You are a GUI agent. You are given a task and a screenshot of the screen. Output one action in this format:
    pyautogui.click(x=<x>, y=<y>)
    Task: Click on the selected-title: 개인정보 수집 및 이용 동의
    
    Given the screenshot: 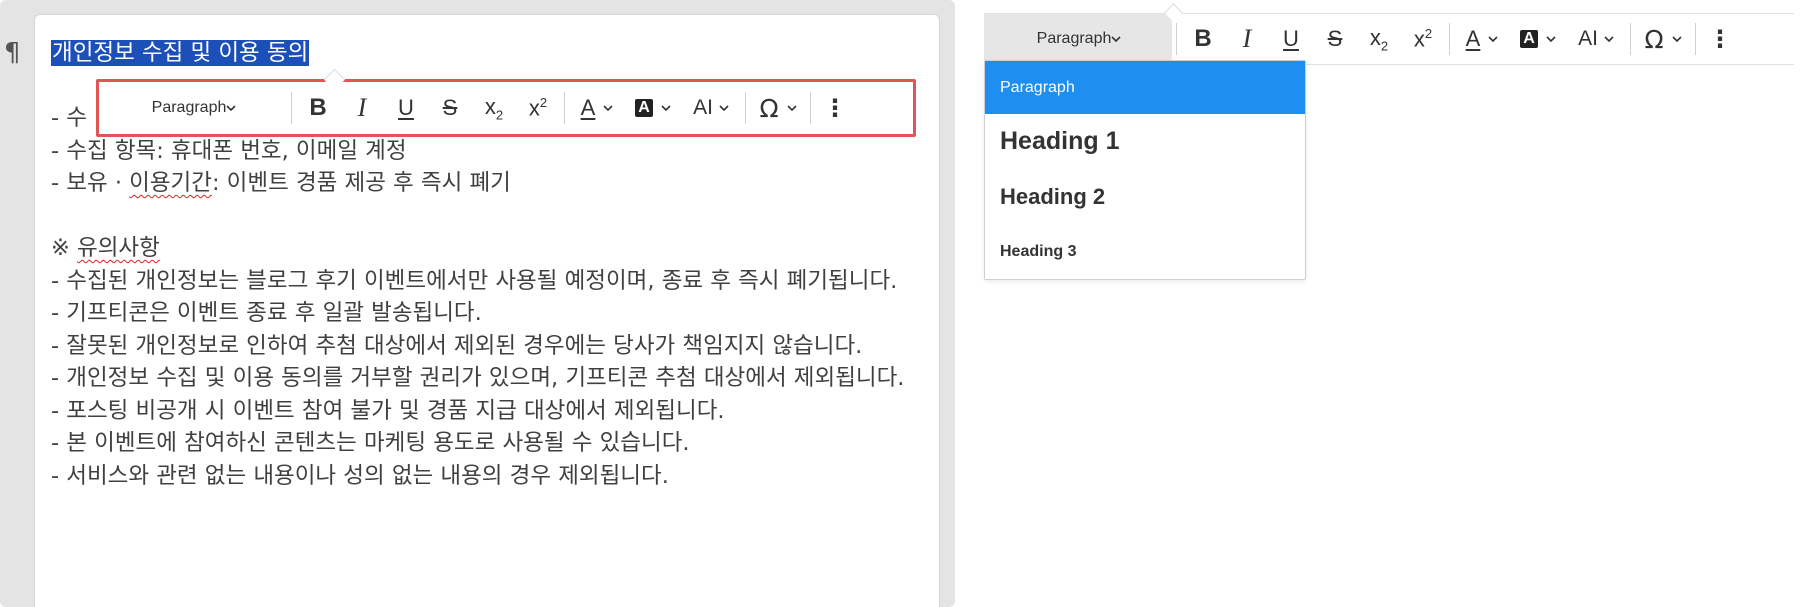 What is the action you would take?
    pyautogui.click(x=180, y=53)
    